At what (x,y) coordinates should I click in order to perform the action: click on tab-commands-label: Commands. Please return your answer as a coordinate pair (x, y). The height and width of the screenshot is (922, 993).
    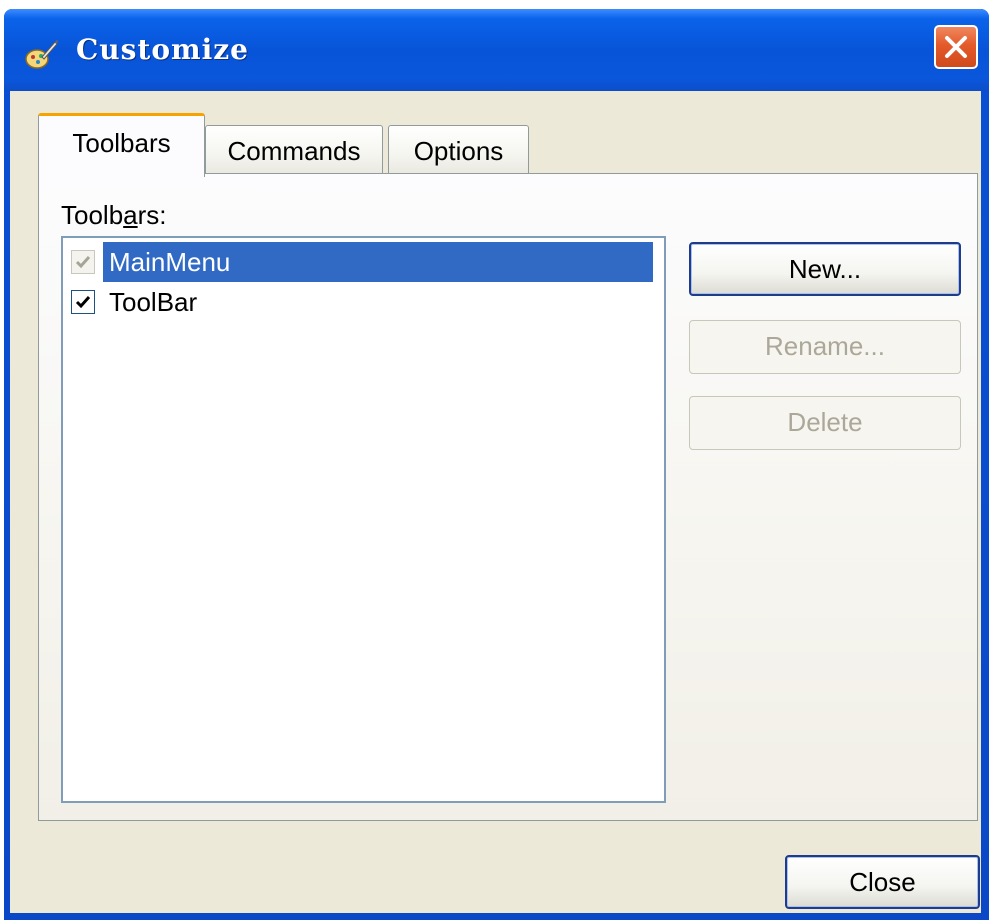
    Looking at the image, I should click on (294, 151).